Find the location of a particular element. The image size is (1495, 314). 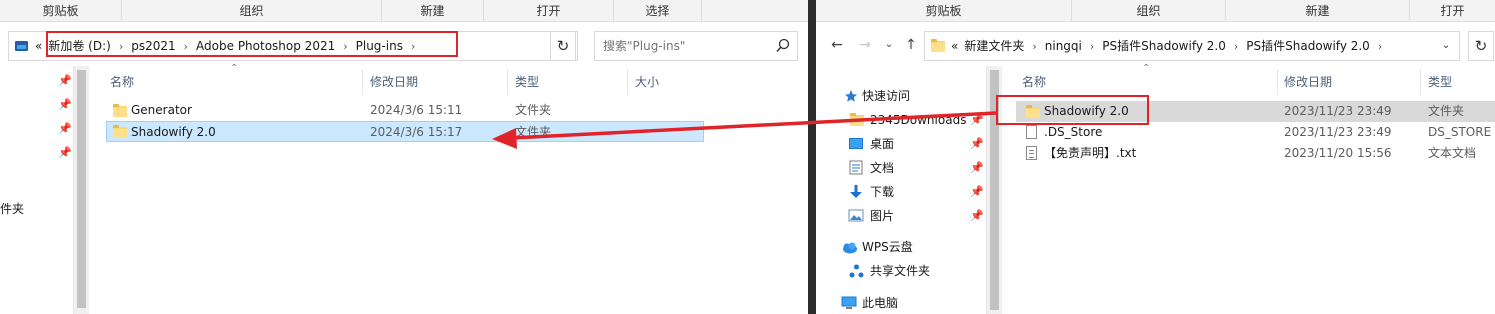

breadcrumb-ps-plugin-inner: PS插件Shadowify 2.0 is located at coordinates (1308, 46).